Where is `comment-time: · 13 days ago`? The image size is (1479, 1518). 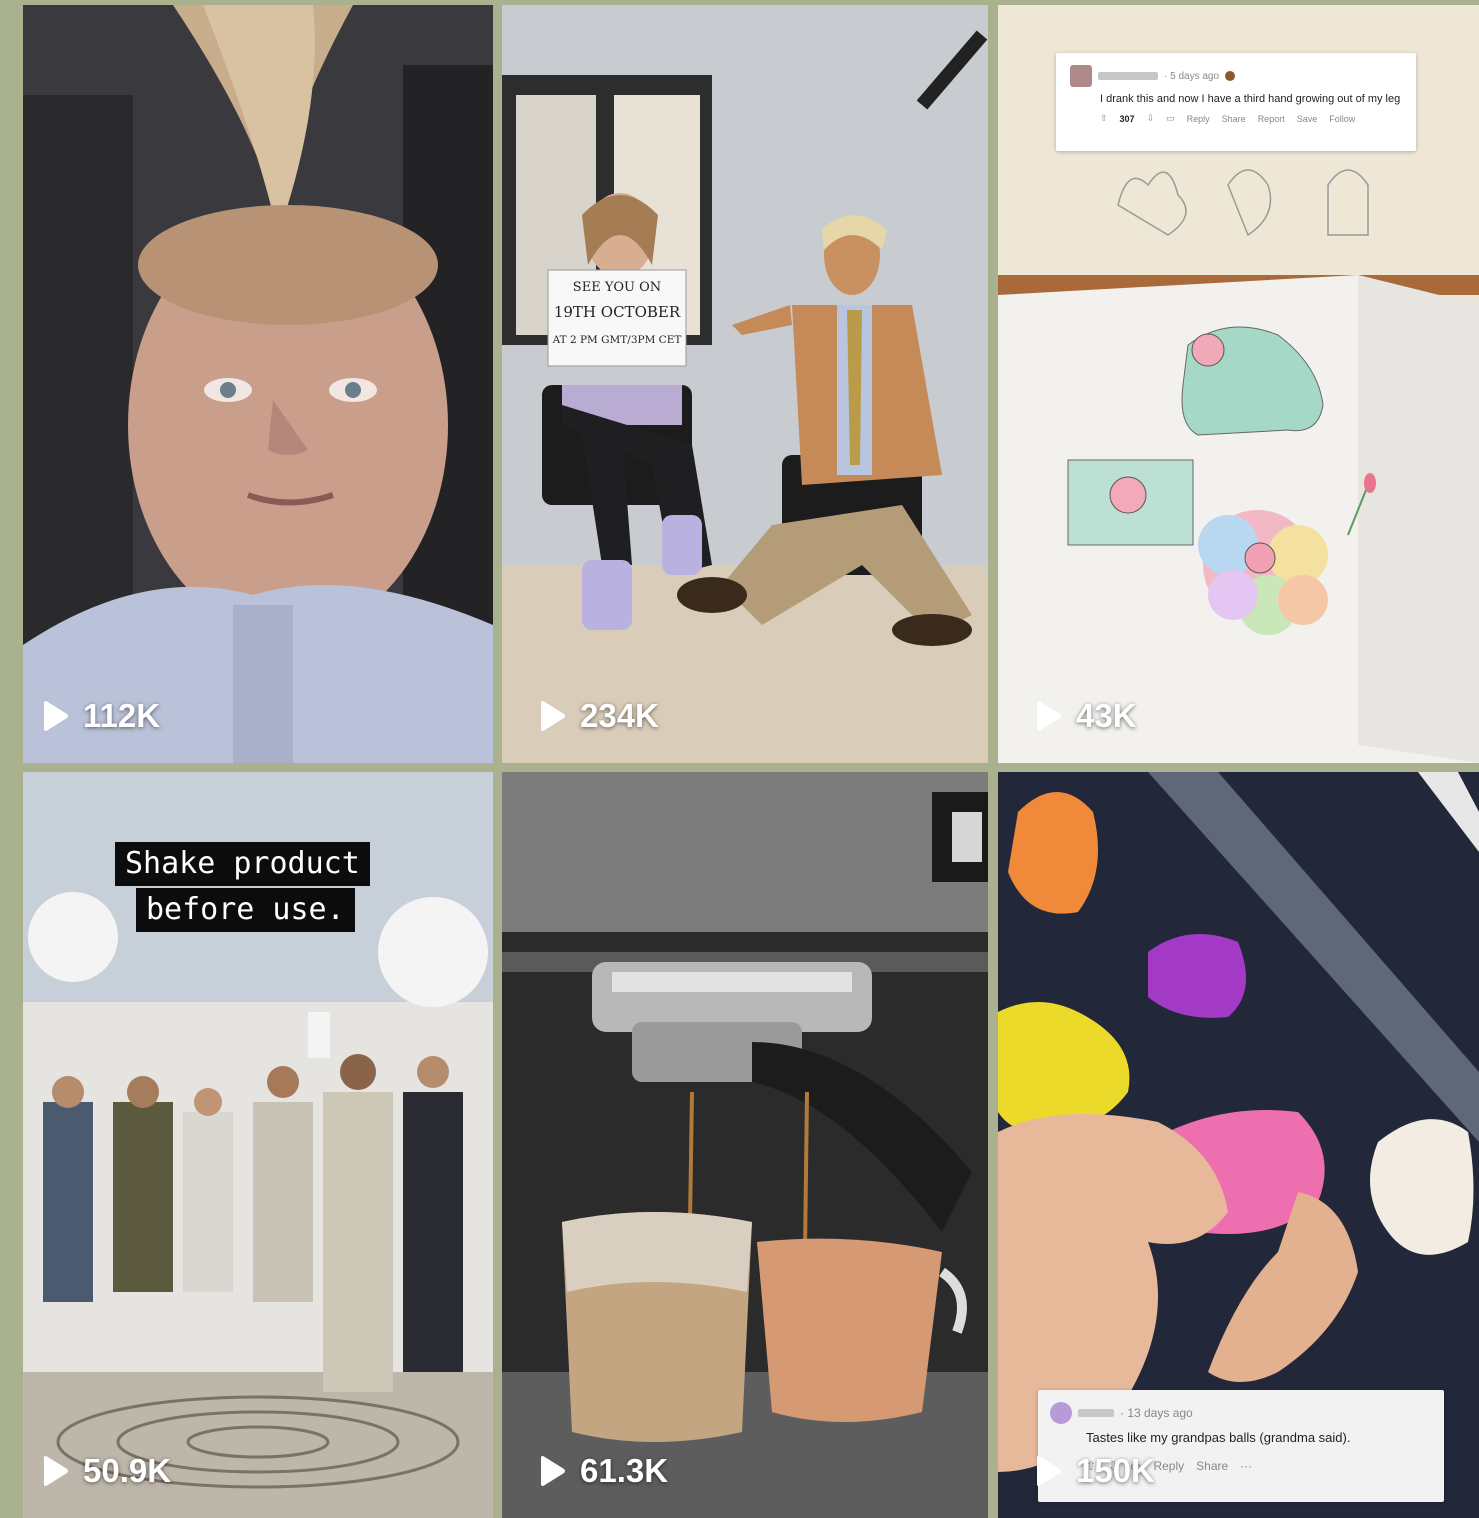
comment-time: · 13 days ago is located at coordinates (1156, 1413).